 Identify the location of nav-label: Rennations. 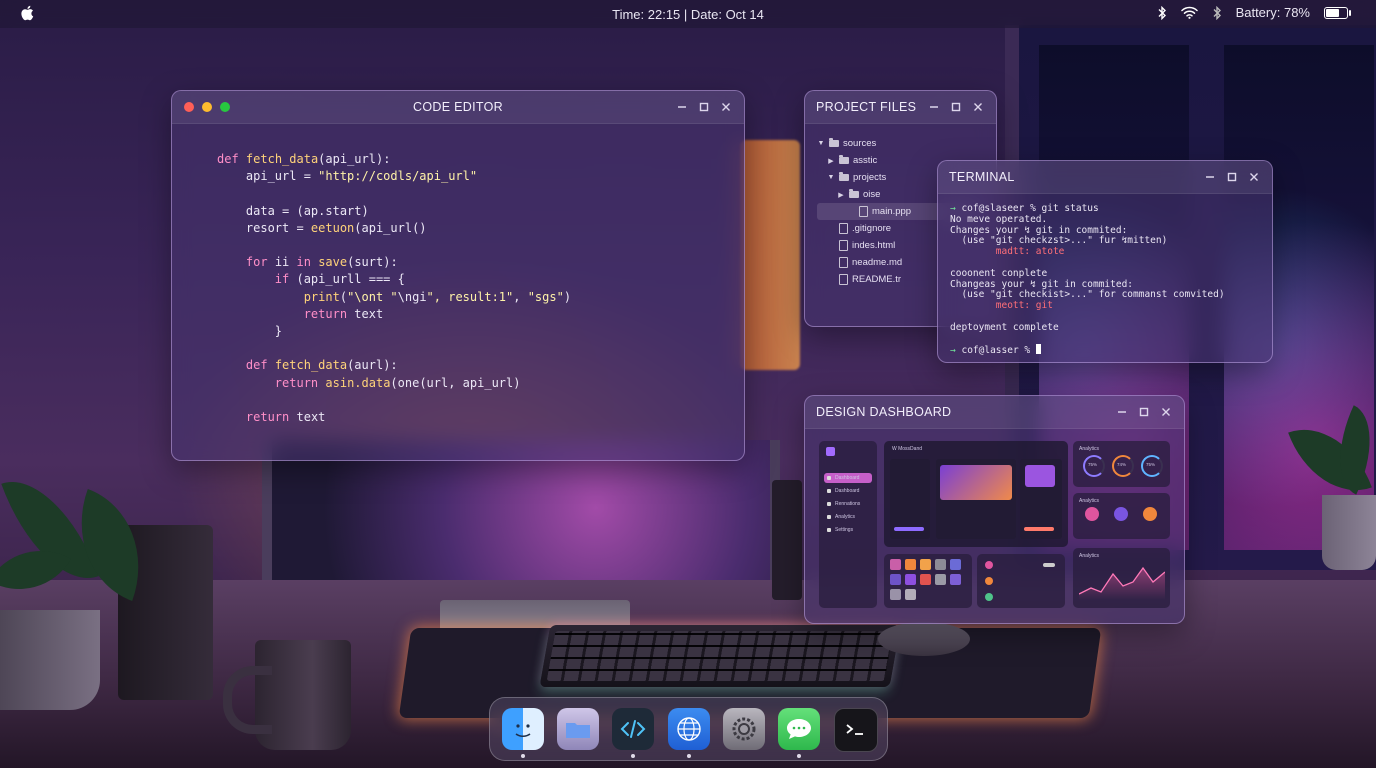
(848, 504).